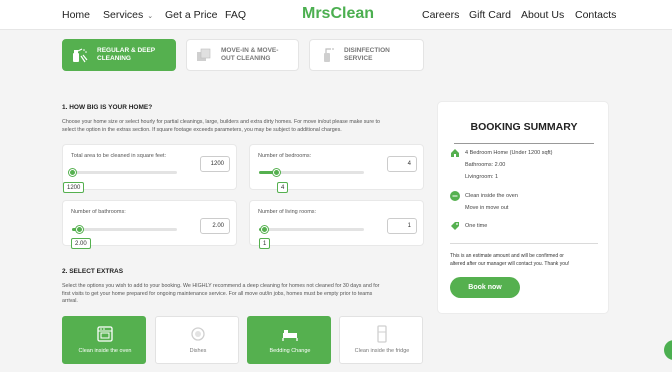 The height and width of the screenshot is (372, 672). Describe the element at coordinates (491, 196) in the screenshot. I see `summary-extra-oven: Clean inside the oven` at that location.